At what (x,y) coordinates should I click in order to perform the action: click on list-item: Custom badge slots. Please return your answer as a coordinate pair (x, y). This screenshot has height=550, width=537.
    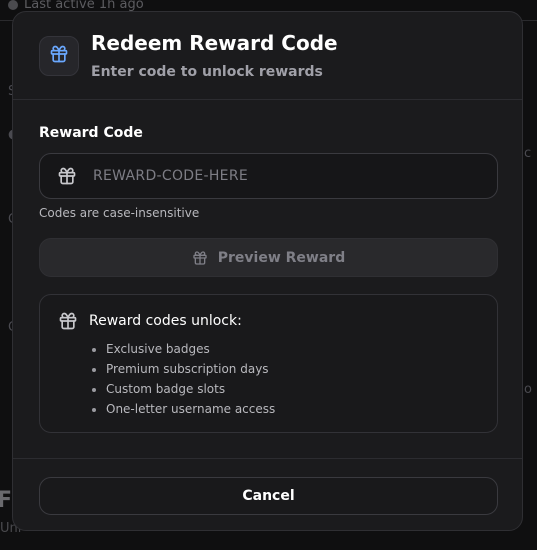
    Looking at the image, I should click on (190, 389).